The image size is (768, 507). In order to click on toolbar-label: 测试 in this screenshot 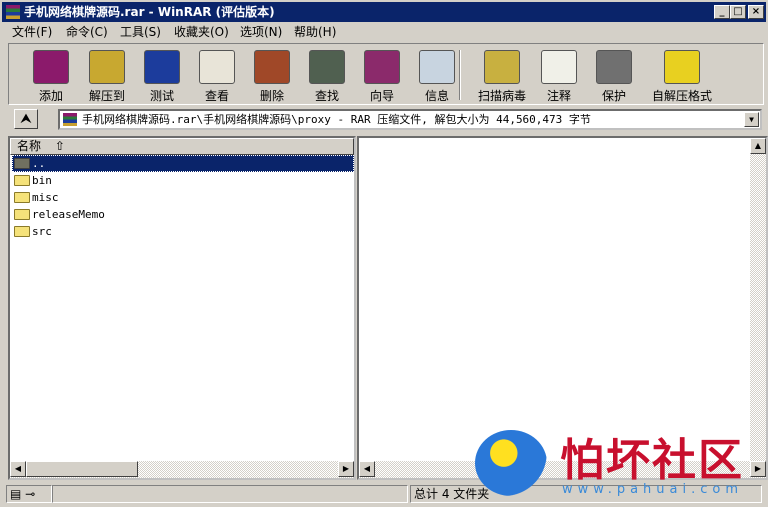, I will do `click(161, 96)`.